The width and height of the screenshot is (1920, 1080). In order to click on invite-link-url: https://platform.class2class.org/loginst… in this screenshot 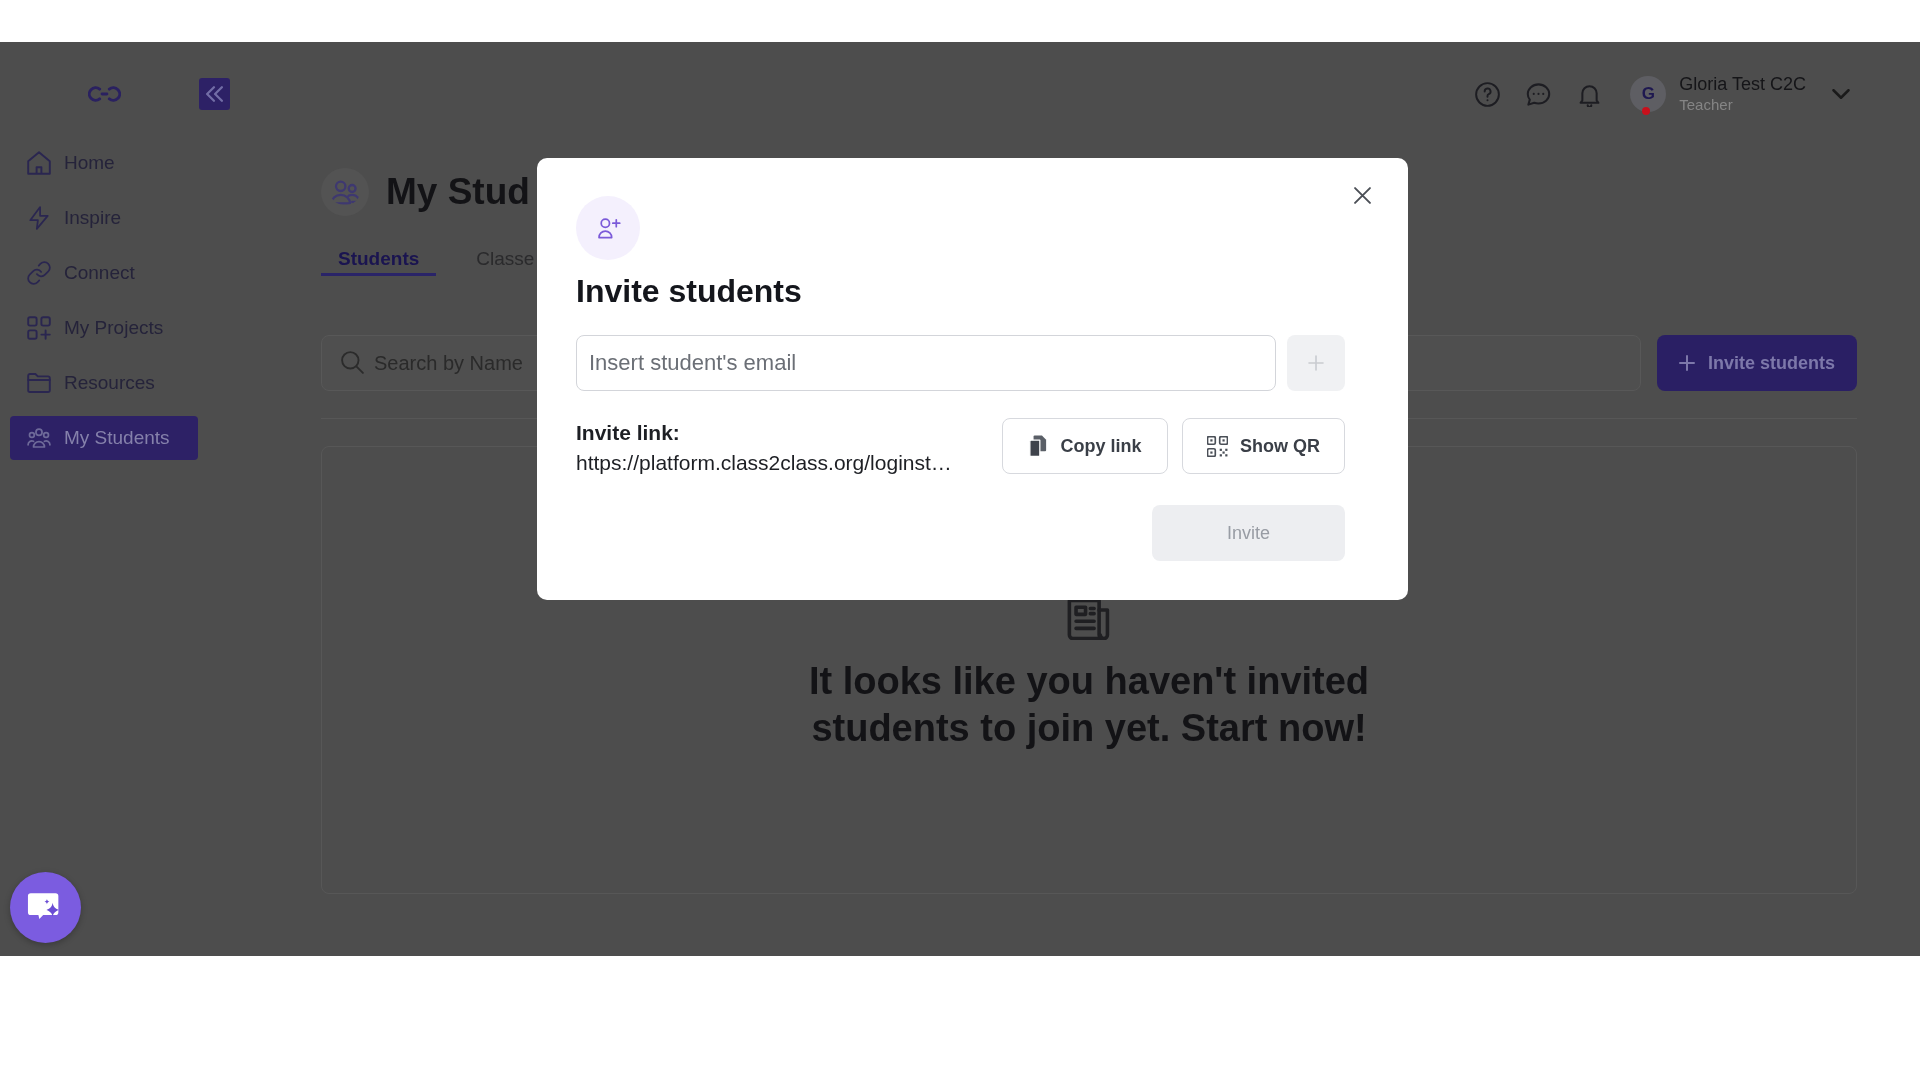, I will do `click(764, 463)`.